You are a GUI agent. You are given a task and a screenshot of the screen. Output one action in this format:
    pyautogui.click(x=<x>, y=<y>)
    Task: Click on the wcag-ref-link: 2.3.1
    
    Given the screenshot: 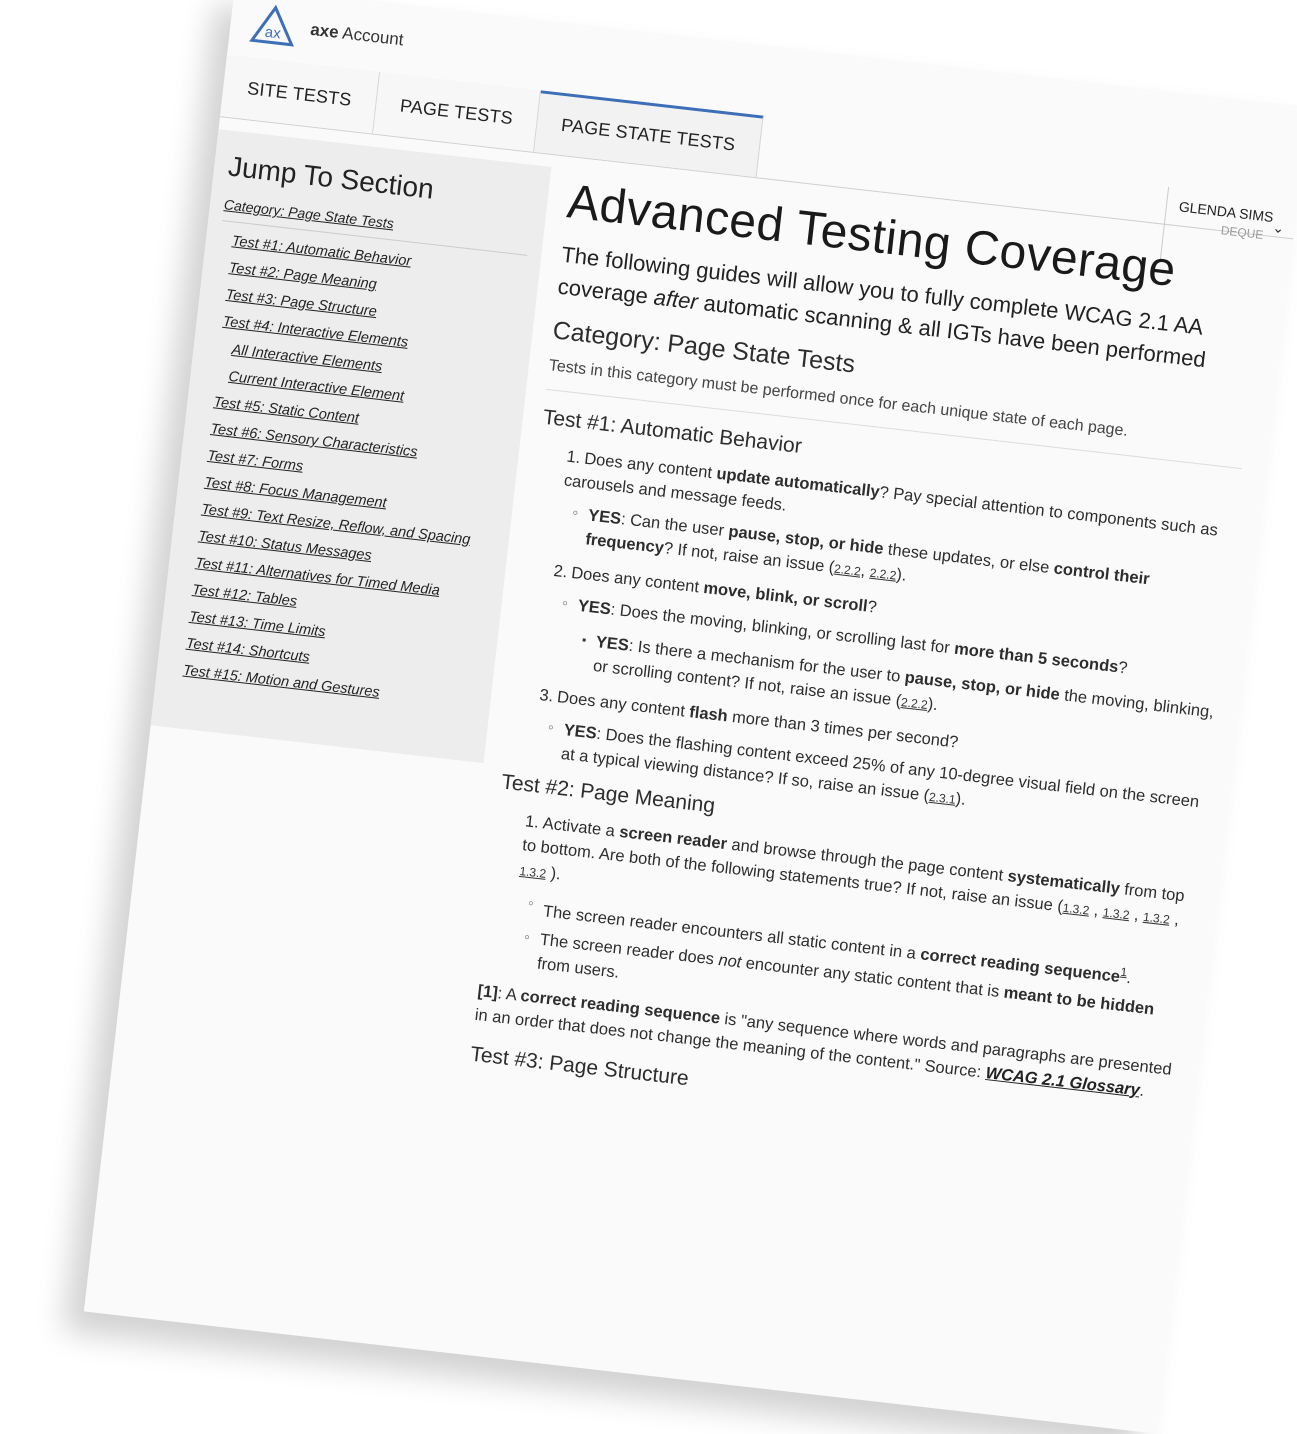 What is the action you would take?
    pyautogui.click(x=942, y=798)
    